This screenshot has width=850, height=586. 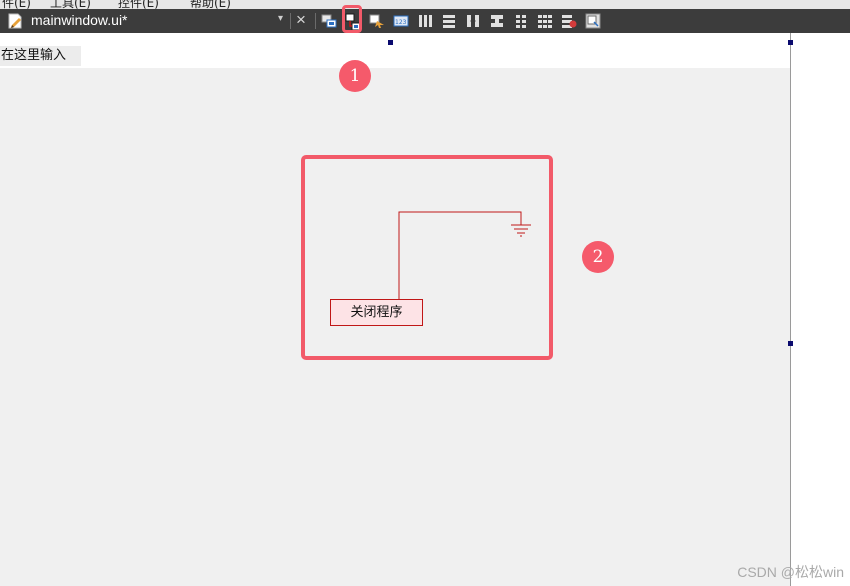 What do you see at coordinates (138, 4) in the screenshot?
I see `menu-item-widgets: 控件(E)` at bounding box center [138, 4].